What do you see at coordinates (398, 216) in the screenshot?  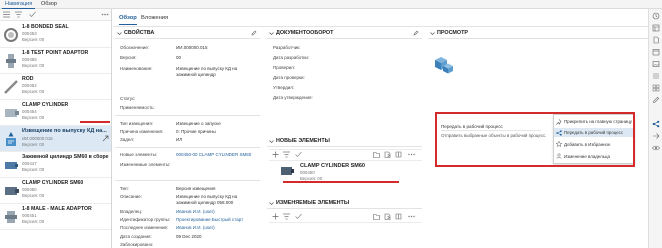 I see `column-settings-icon` at bounding box center [398, 216].